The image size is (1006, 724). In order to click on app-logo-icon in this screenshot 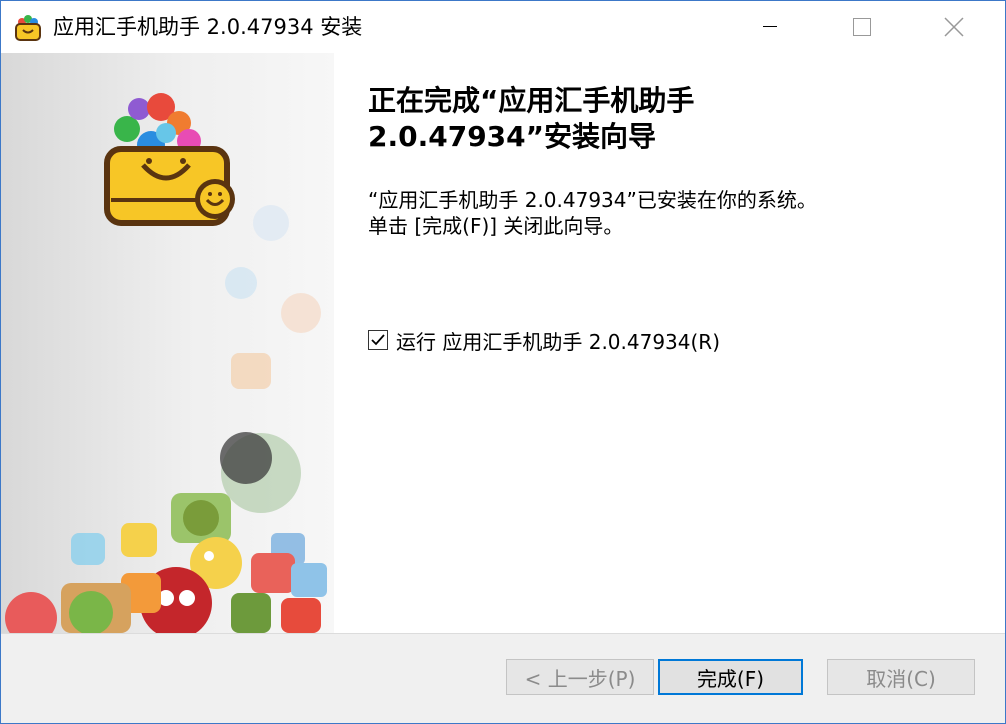, I will do `click(28, 28)`.